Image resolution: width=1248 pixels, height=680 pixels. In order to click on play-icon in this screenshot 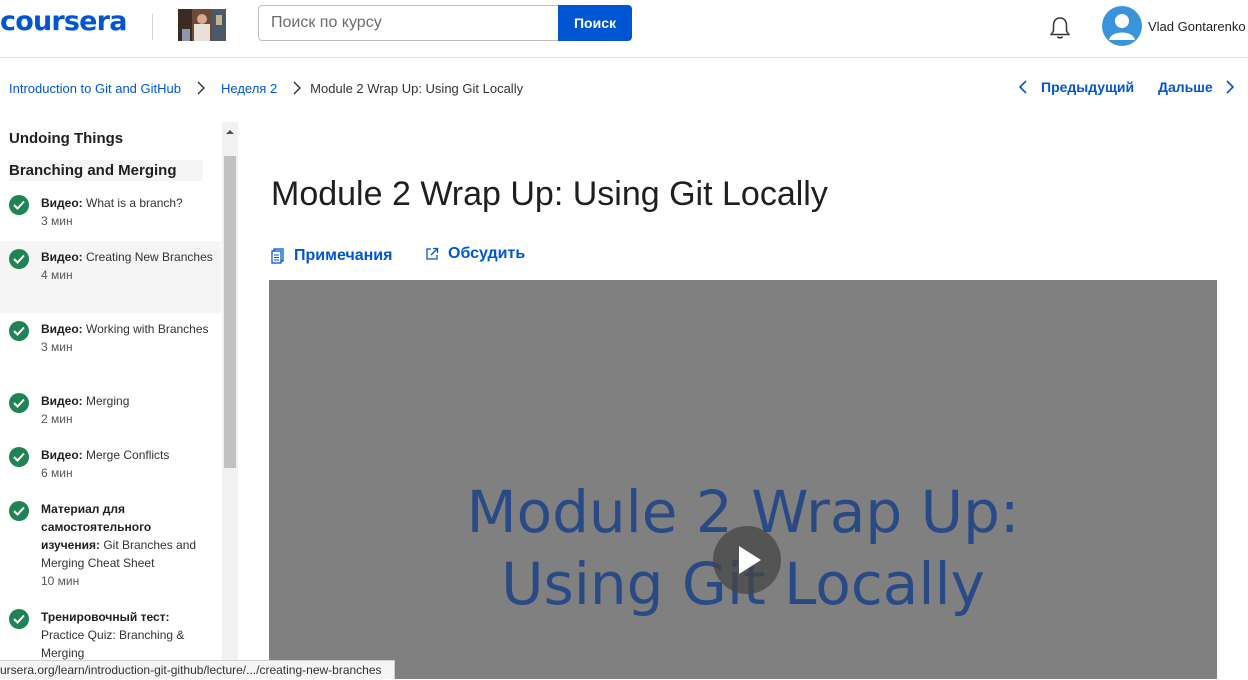, I will do `click(750, 560)`.